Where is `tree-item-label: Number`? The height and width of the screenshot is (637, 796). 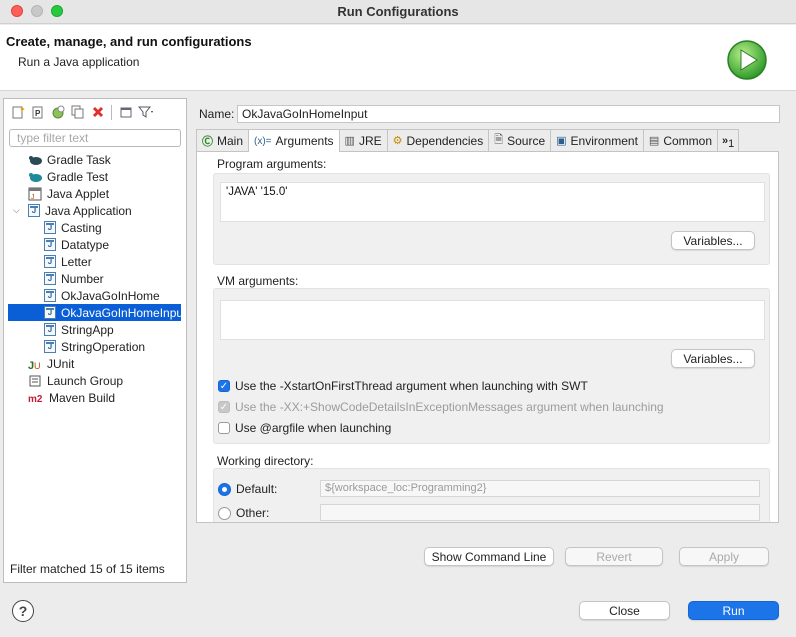
tree-item-label: Number is located at coordinates (82, 278).